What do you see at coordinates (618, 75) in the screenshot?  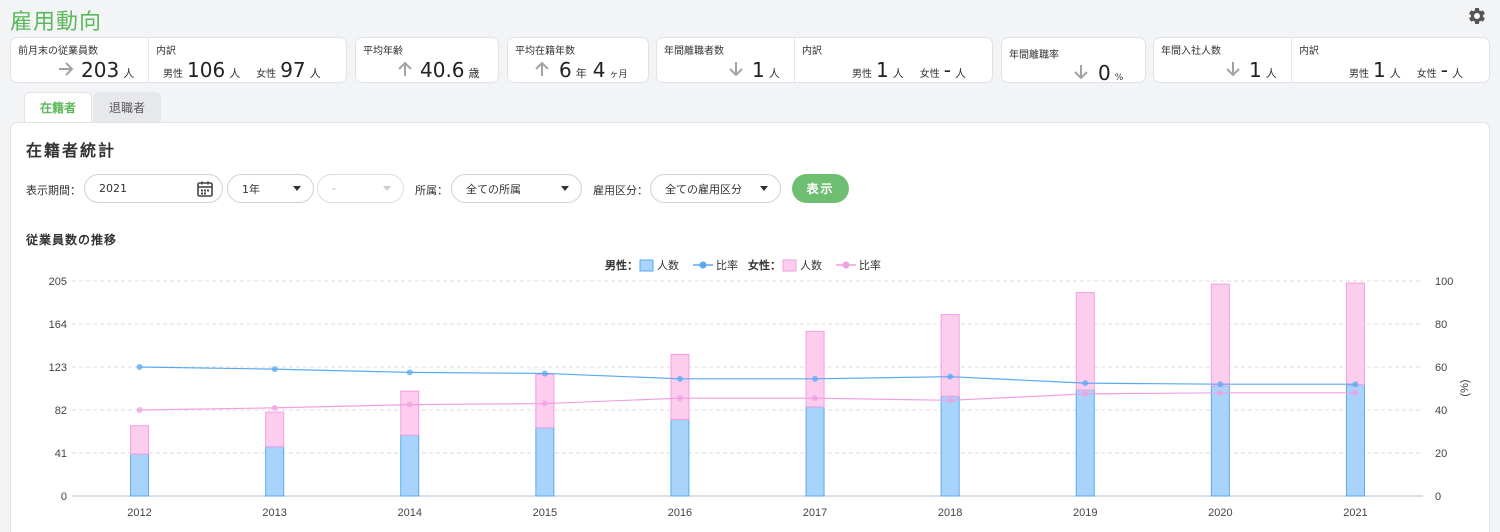 I see `avg-tenure-months-unit: ヶ月` at bounding box center [618, 75].